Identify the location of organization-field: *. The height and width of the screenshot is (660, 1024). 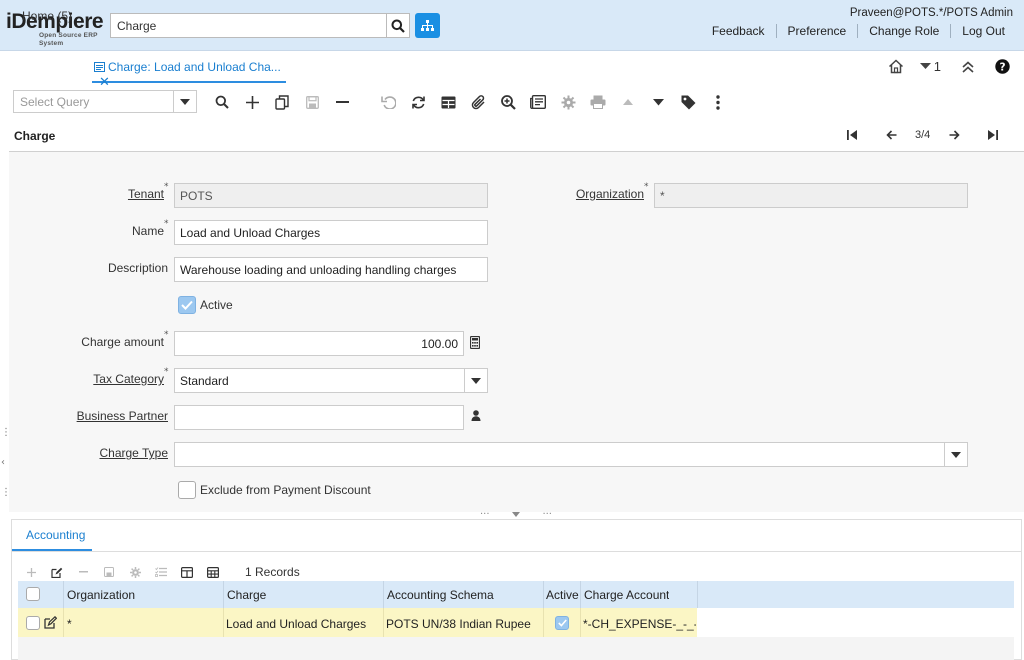
(811, 195).